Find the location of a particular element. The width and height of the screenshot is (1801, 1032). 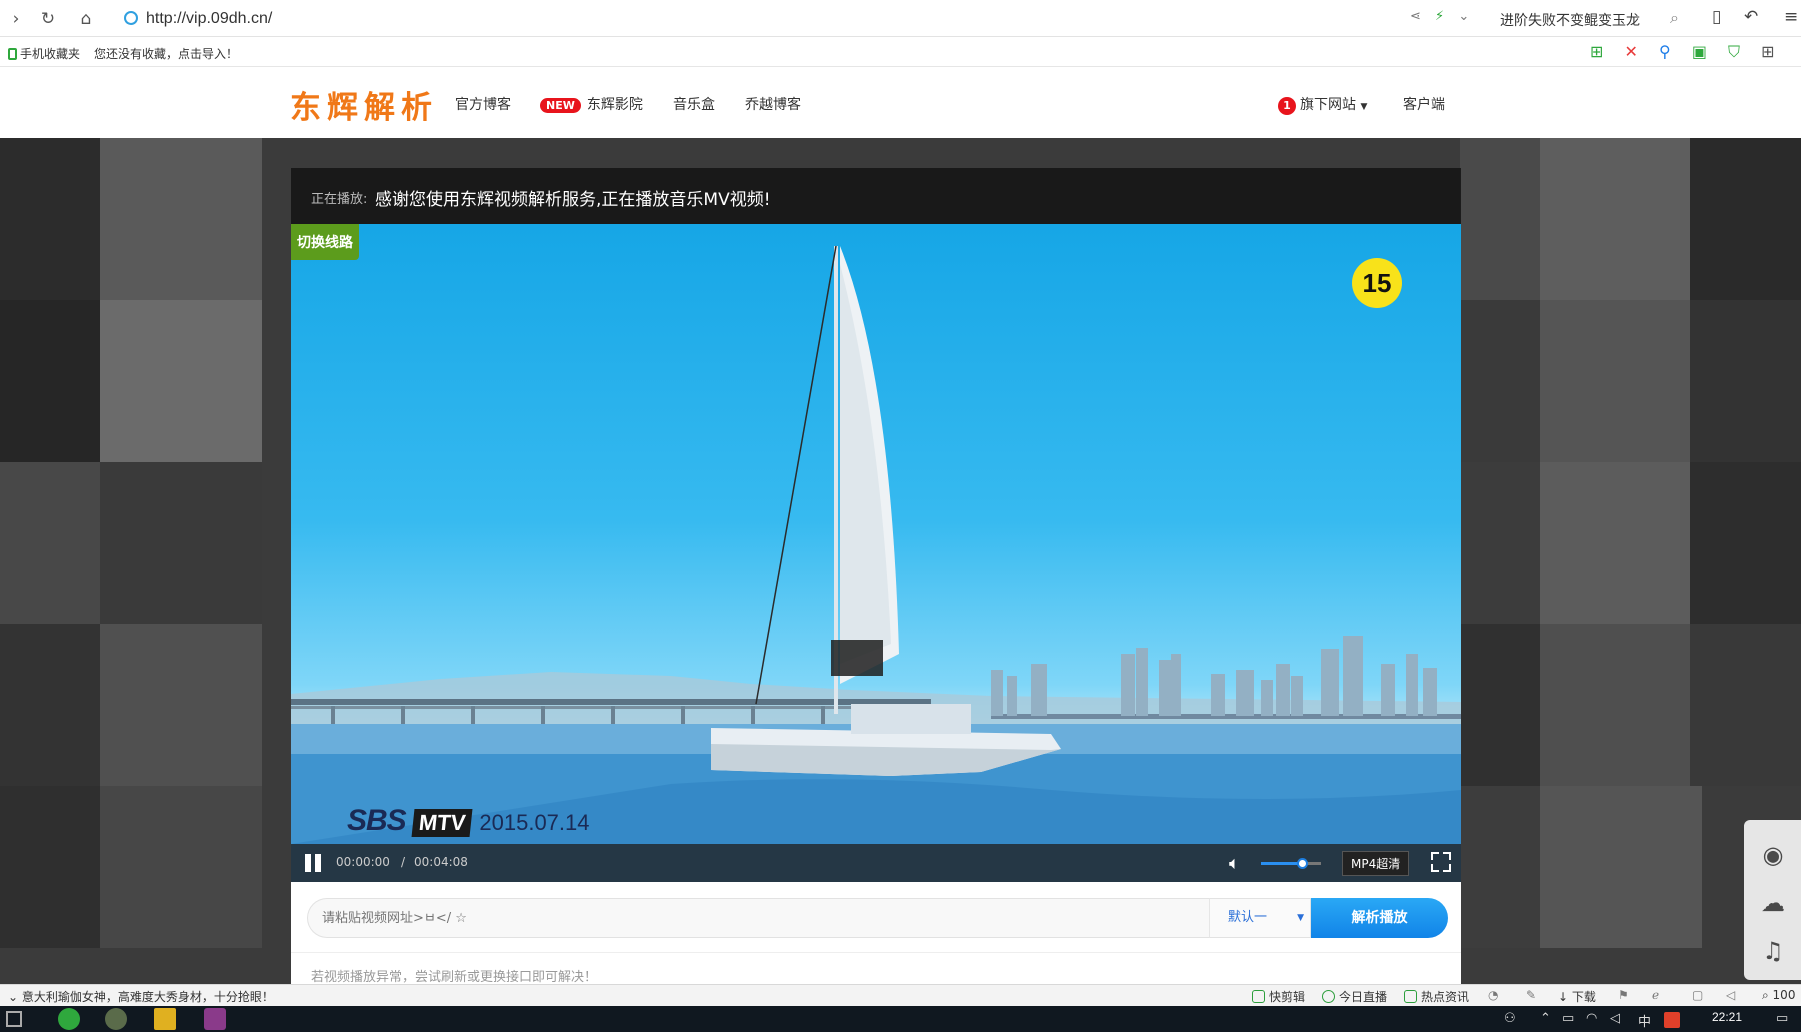

grid-icon: ⊞ is located at coordinates (1767, 51).